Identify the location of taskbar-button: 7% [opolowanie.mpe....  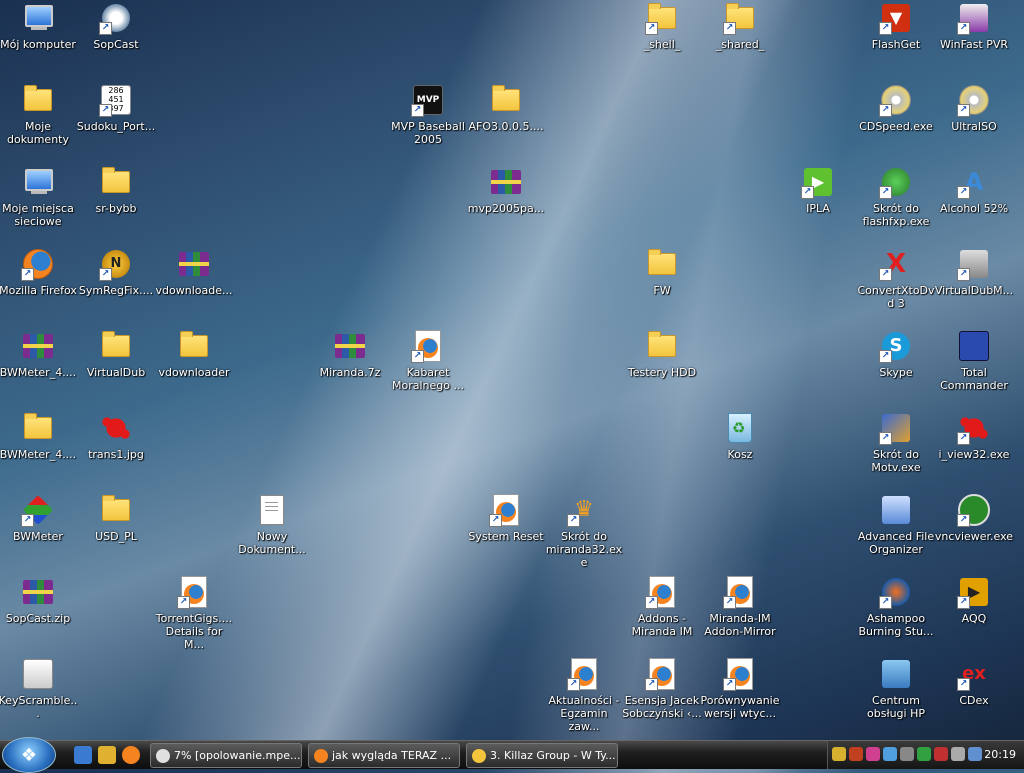
(226, 755).